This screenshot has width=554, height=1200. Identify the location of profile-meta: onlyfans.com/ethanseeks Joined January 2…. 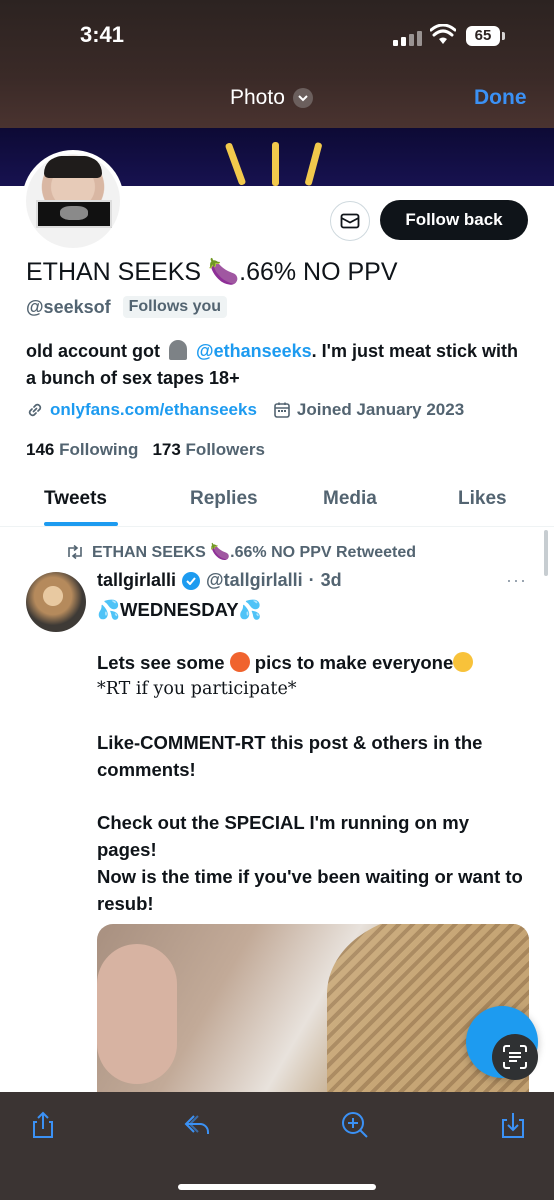
(245, 410).